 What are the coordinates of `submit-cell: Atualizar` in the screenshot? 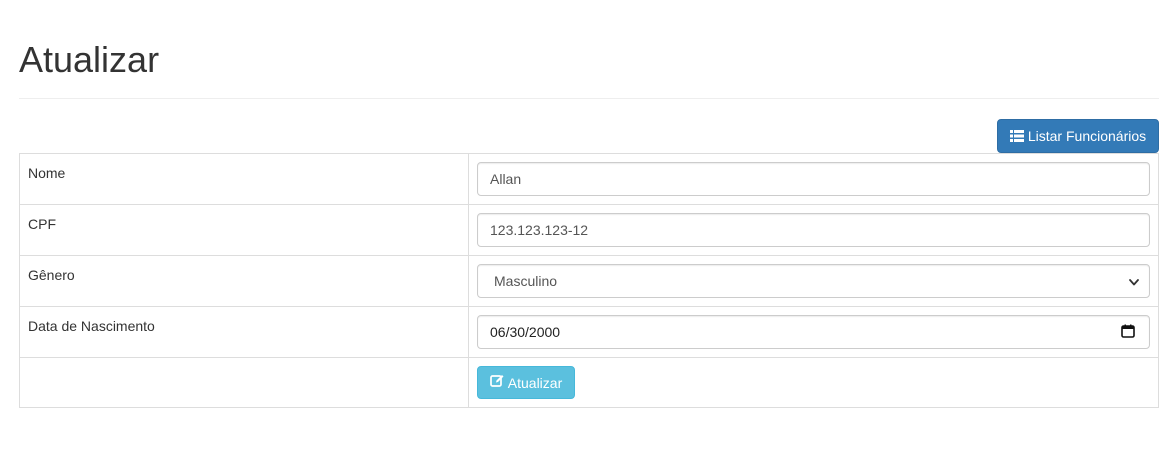 It's located at (813, 382).